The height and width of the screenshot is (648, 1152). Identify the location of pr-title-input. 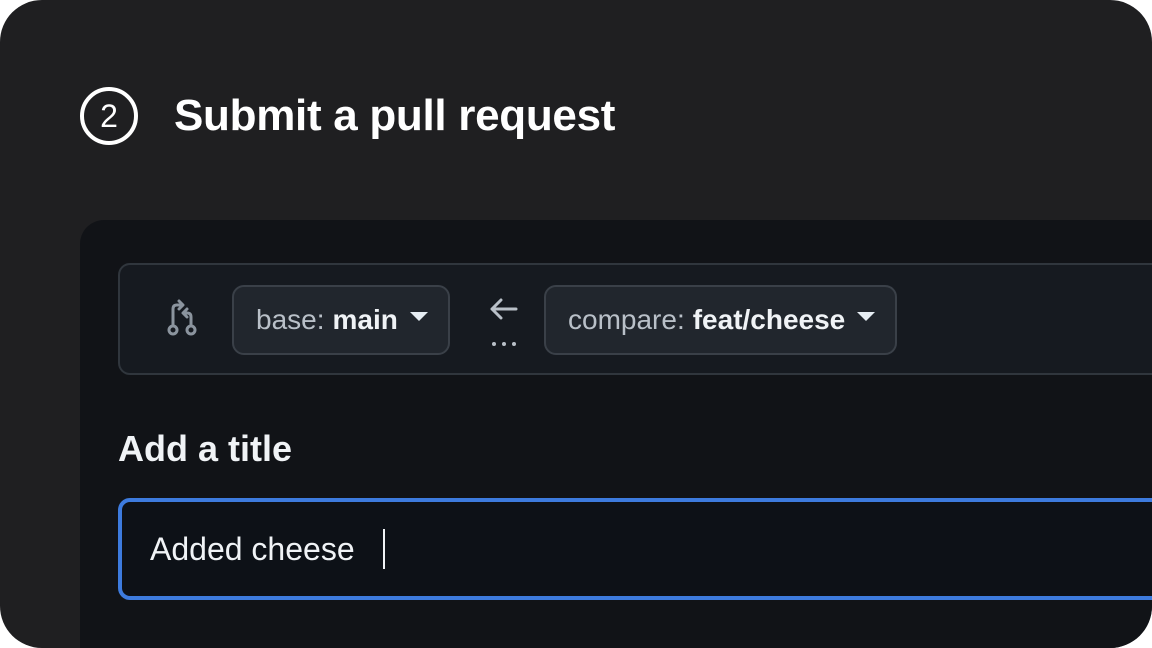
(635, 549).